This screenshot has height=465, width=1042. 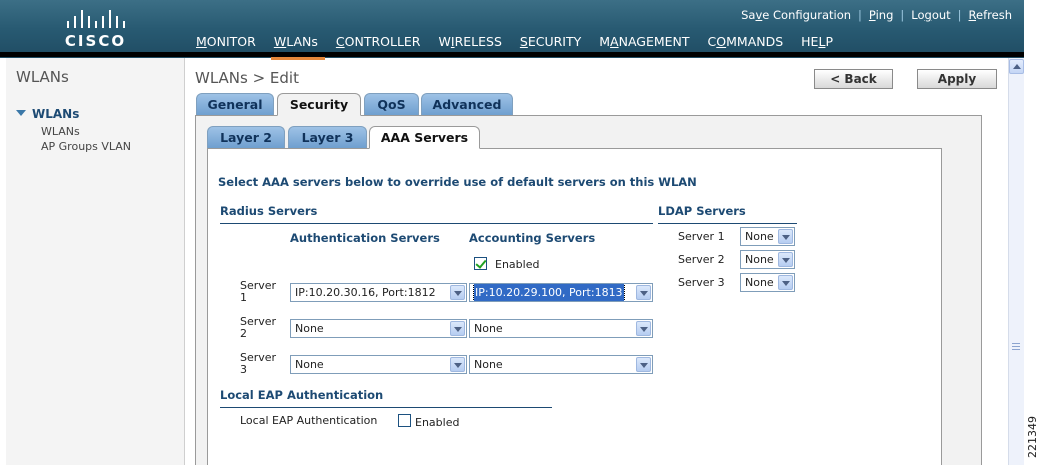 I want to click on ldap-server1-label: Server 1, so click(x=701, y=236).